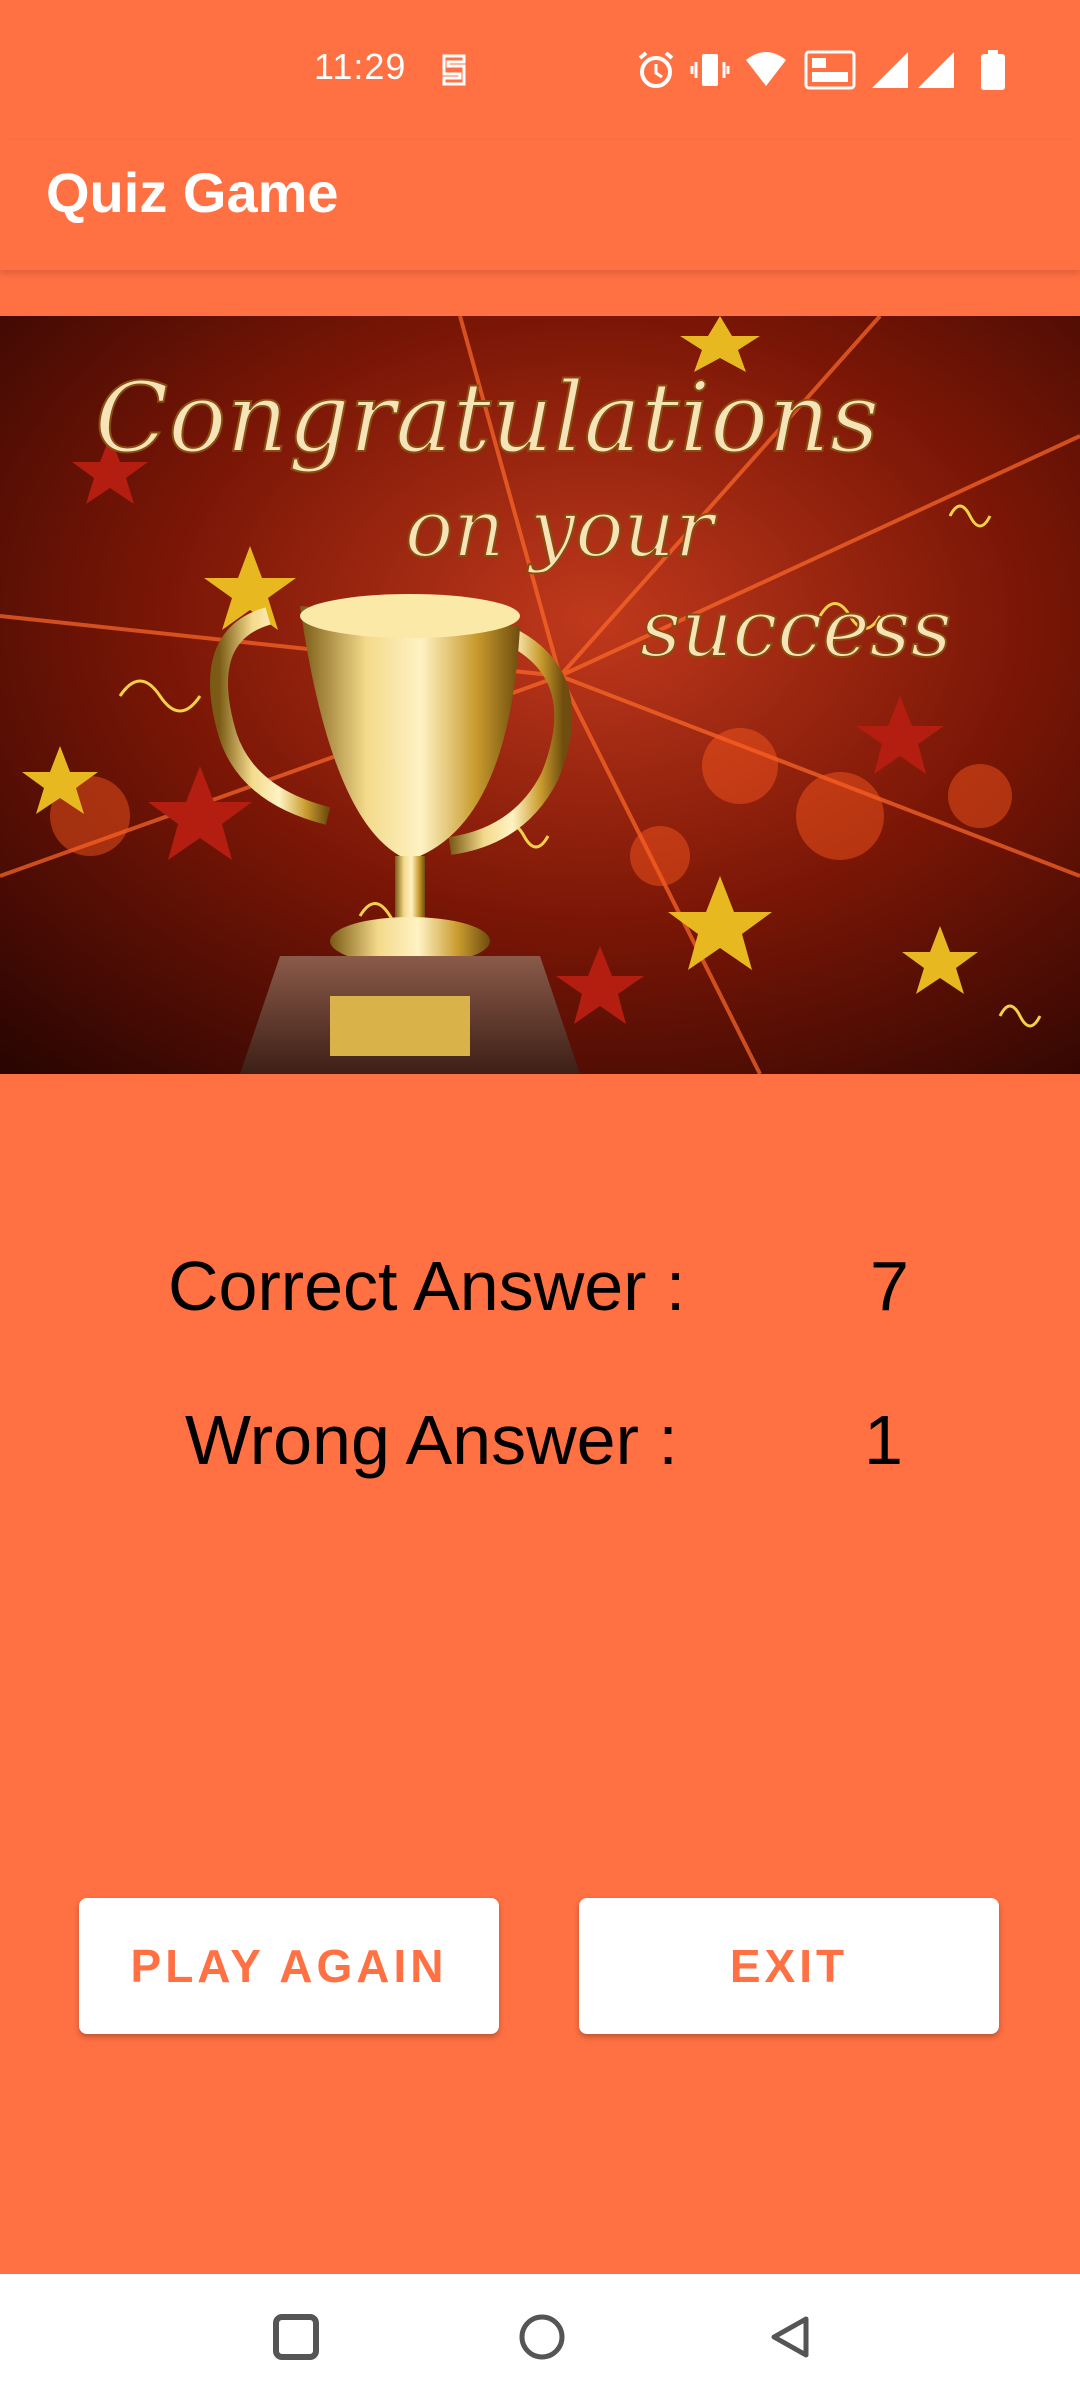  What do you see at coordinates (830, 72) in the screenshot?
I see `volte-icon` at bounding box center [830, 72].